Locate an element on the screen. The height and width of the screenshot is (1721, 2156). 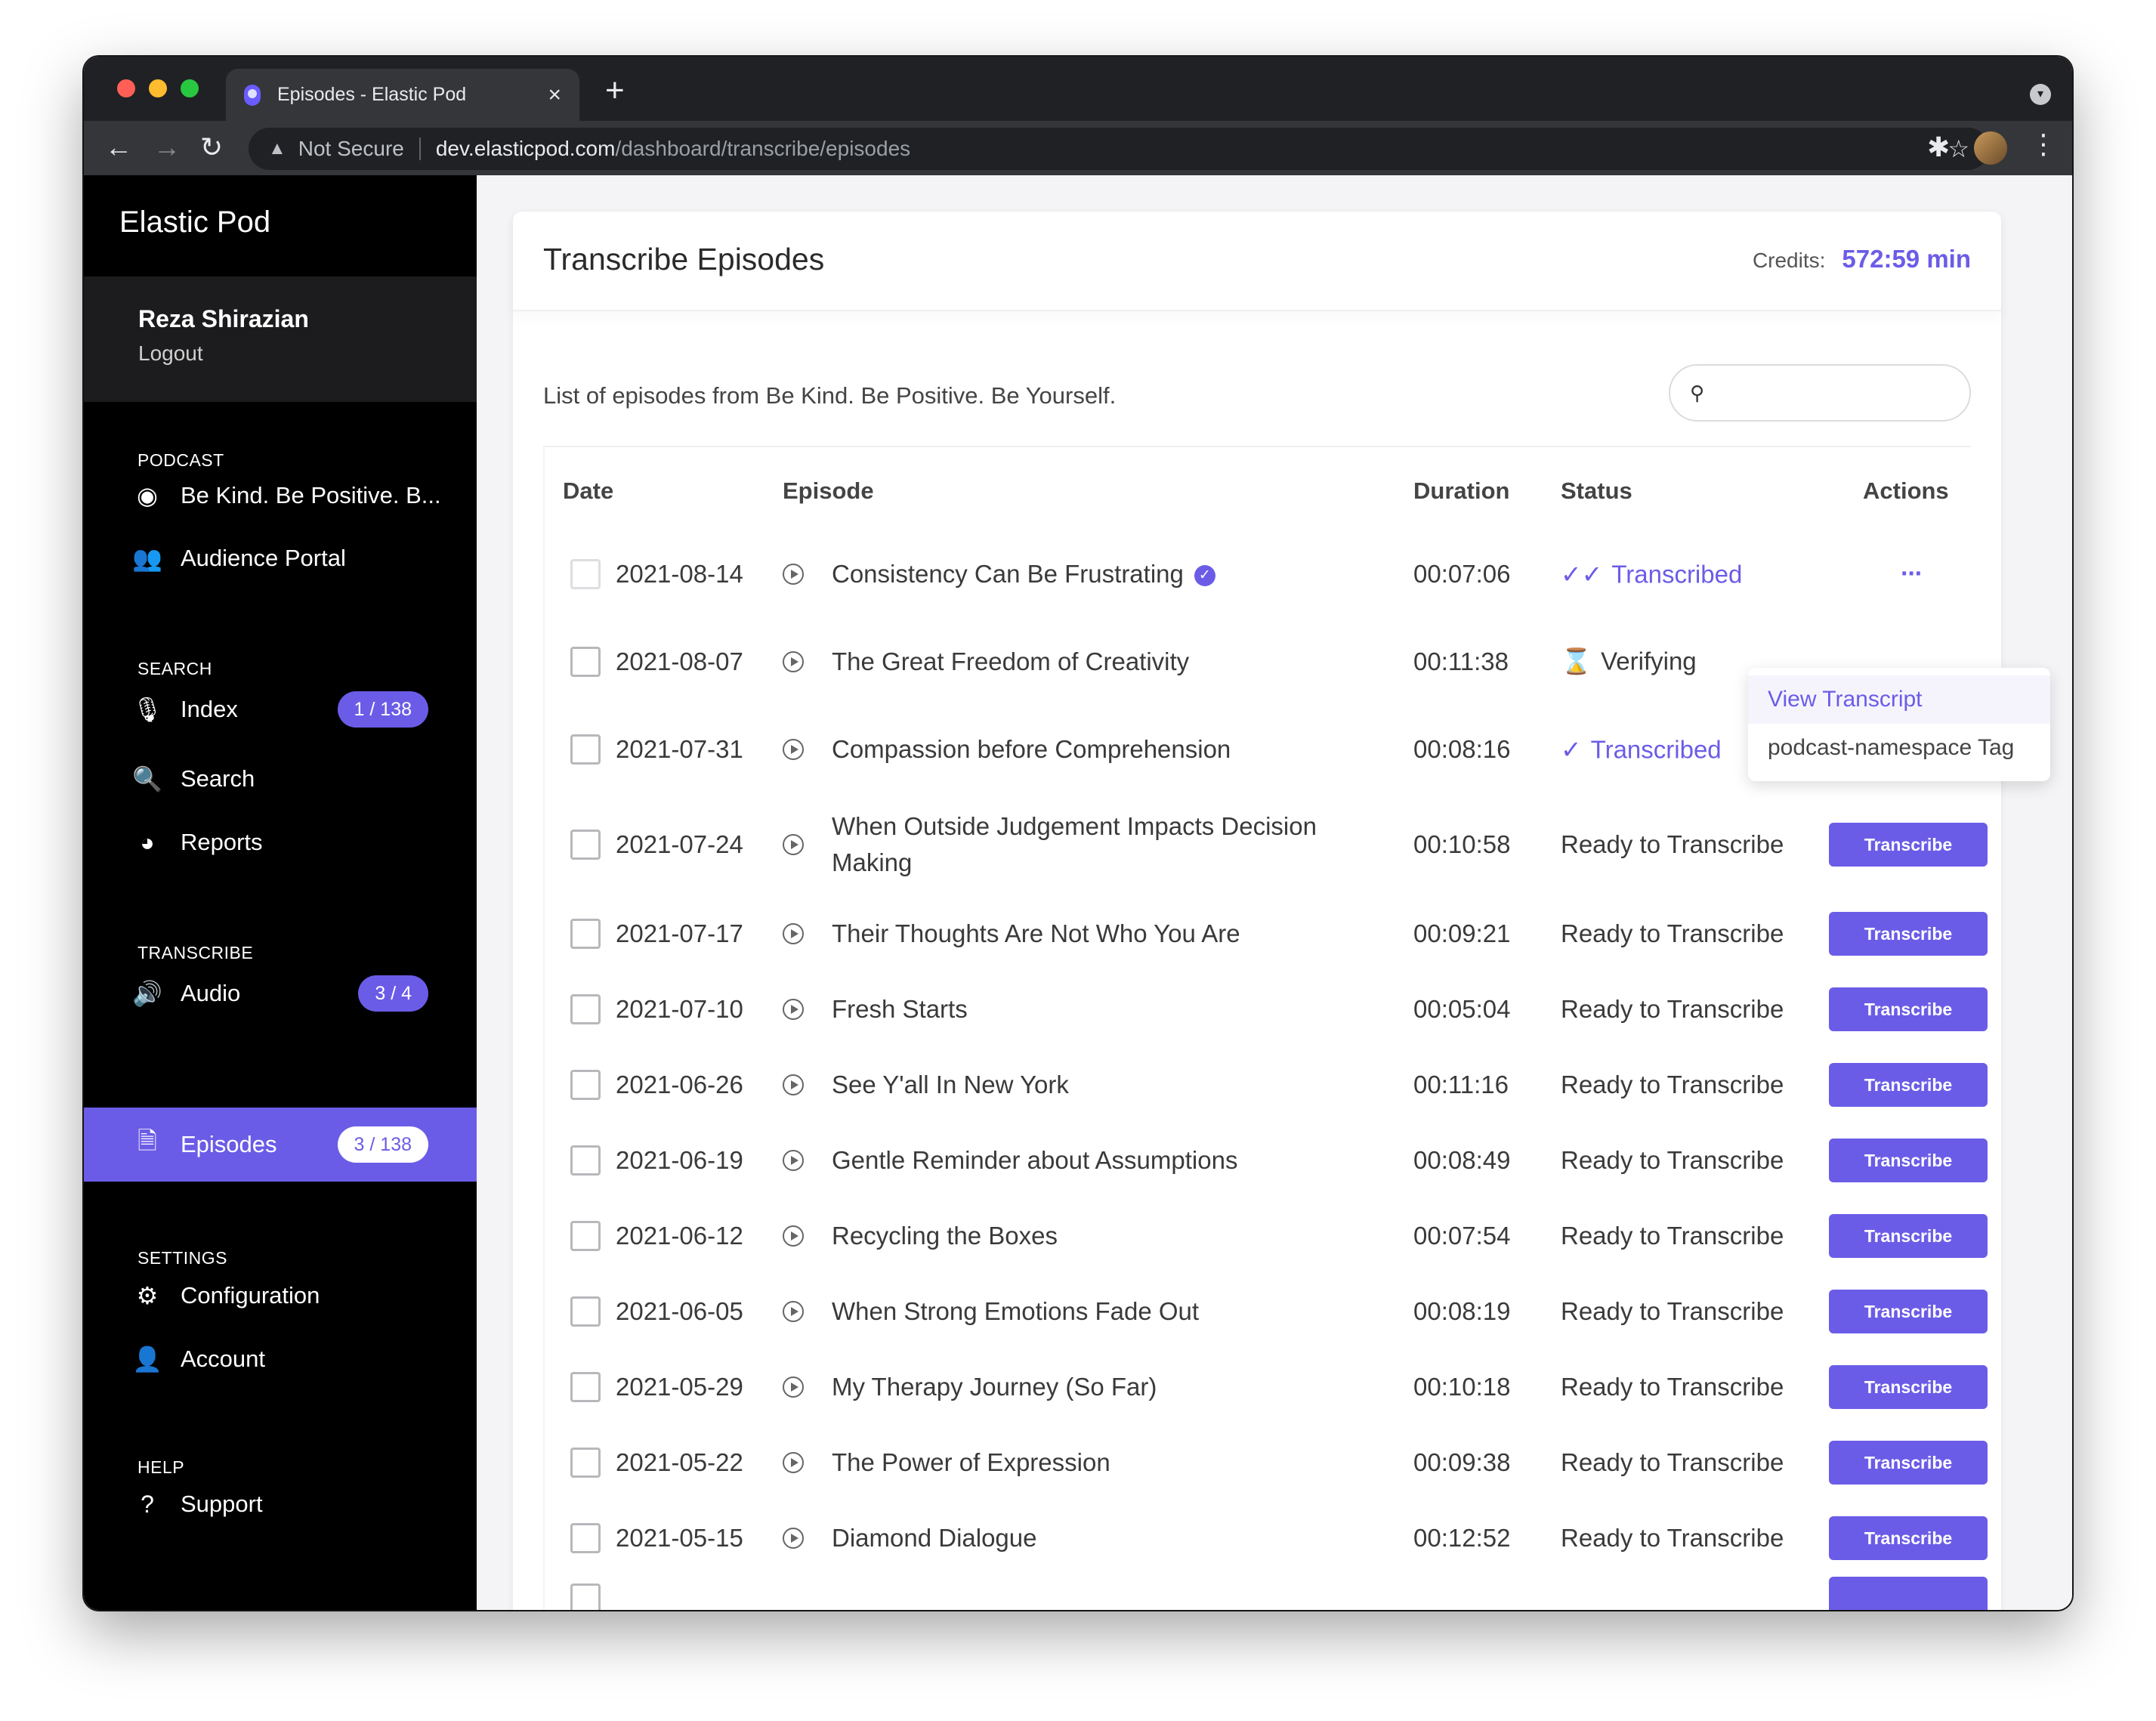
episode-title-text: Consistency Can Be Frustrating is located at coordinates (1008, 574).